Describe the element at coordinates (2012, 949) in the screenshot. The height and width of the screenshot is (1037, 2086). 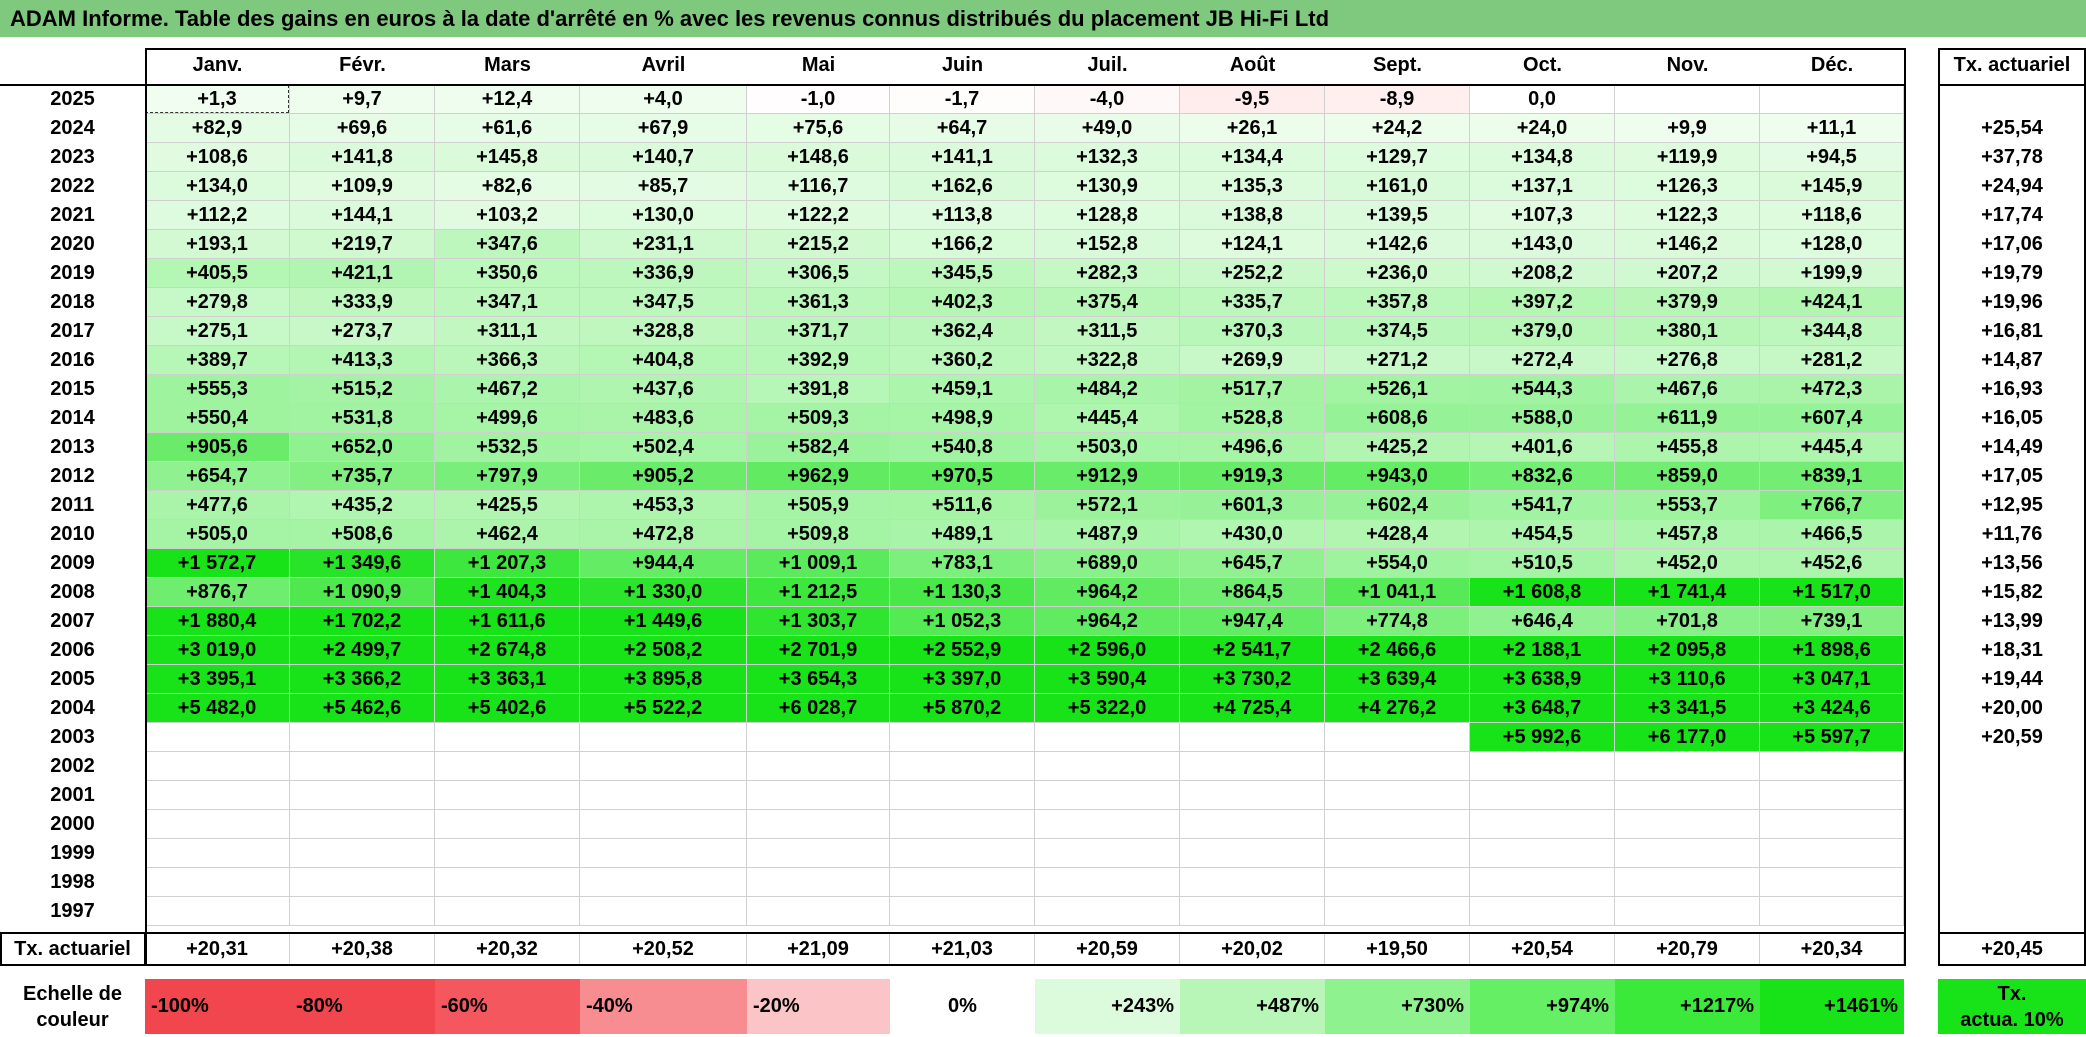
I see `tx-row-total: +20,45` at that location.